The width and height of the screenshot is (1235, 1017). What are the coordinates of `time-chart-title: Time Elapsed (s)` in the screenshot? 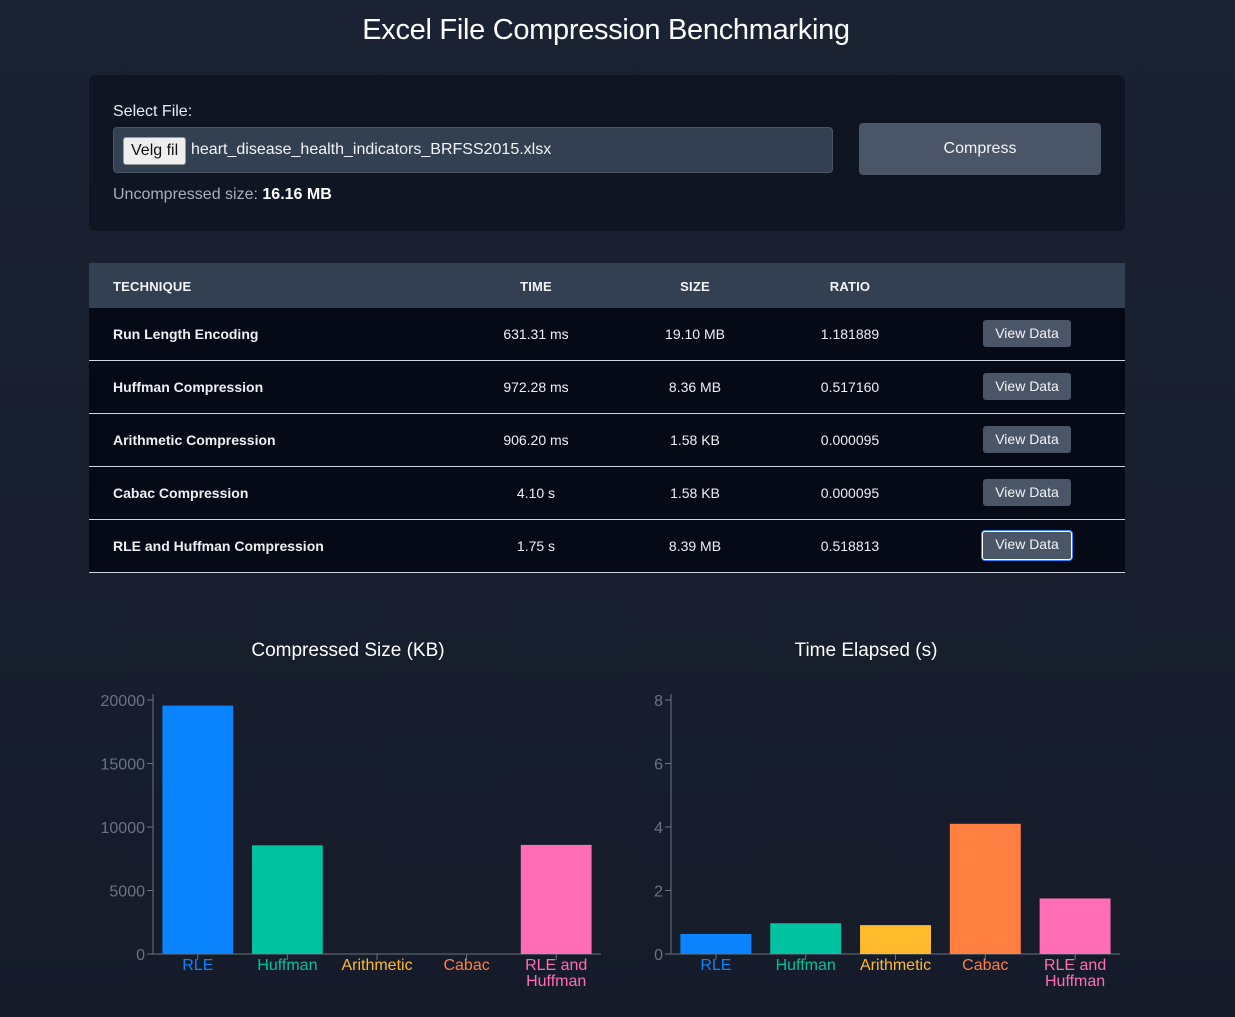 It's located at (866, 650).